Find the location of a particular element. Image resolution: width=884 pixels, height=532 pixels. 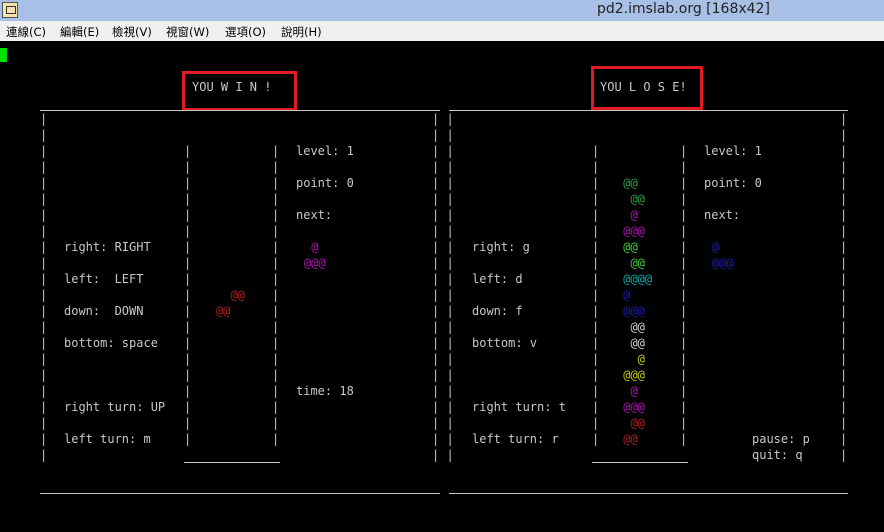

right-control-left-turn: left turn: r is located at coordinates (515, 439).